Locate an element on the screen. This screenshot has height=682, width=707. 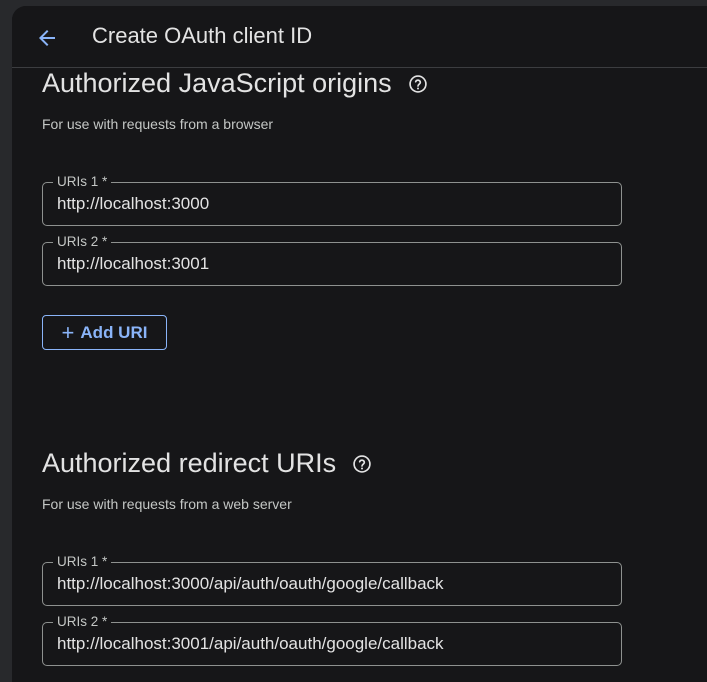
js-origin-uri-1-field: URIs 1 * http://localhost:3000 is located at coordinates (332, 200).